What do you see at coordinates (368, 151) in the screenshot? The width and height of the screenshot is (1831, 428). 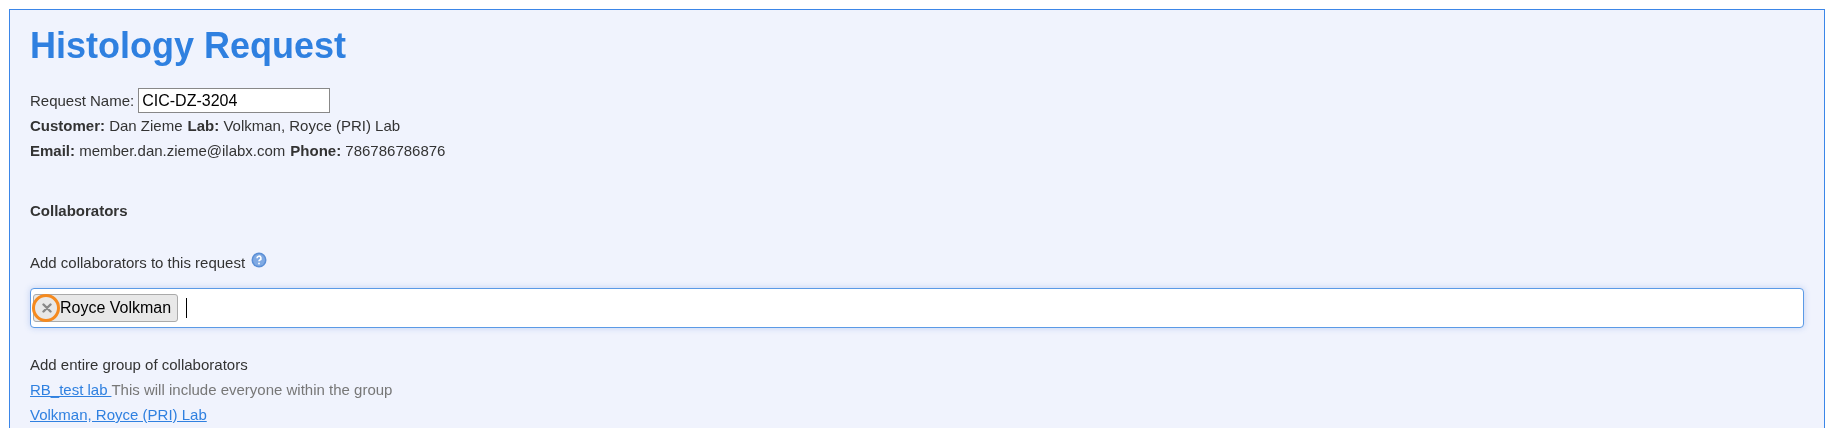 I see `info-text: Phone: 786786786876` at bounding box center [368, 151].